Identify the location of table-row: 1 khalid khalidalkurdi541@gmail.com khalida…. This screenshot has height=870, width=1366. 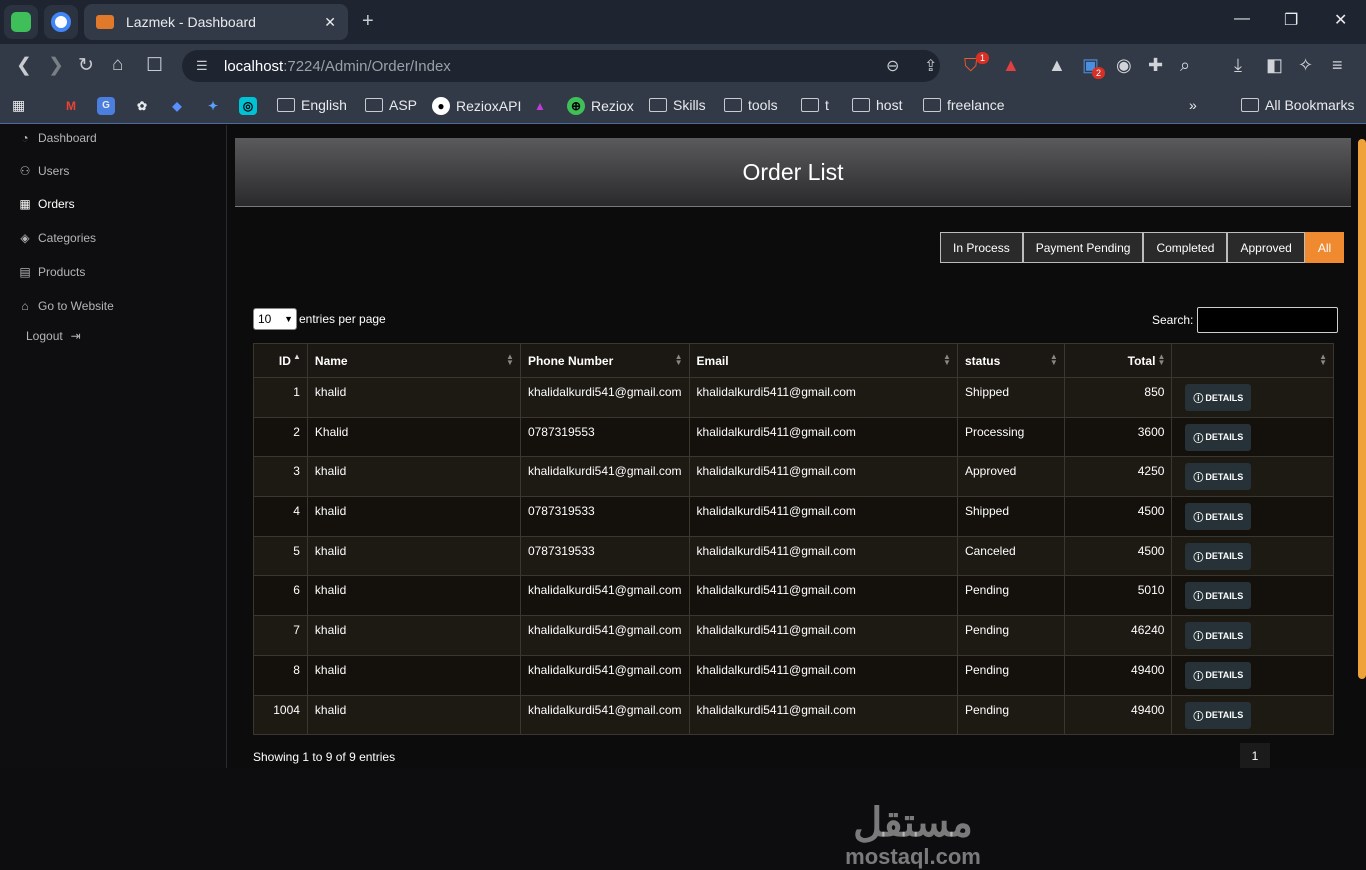
(793, 397).